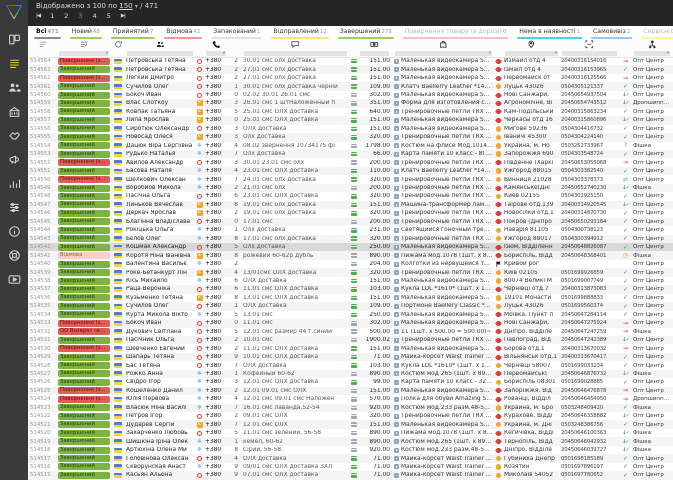  I want to click on tracking-number: 20400314920545, so click(590, 205).